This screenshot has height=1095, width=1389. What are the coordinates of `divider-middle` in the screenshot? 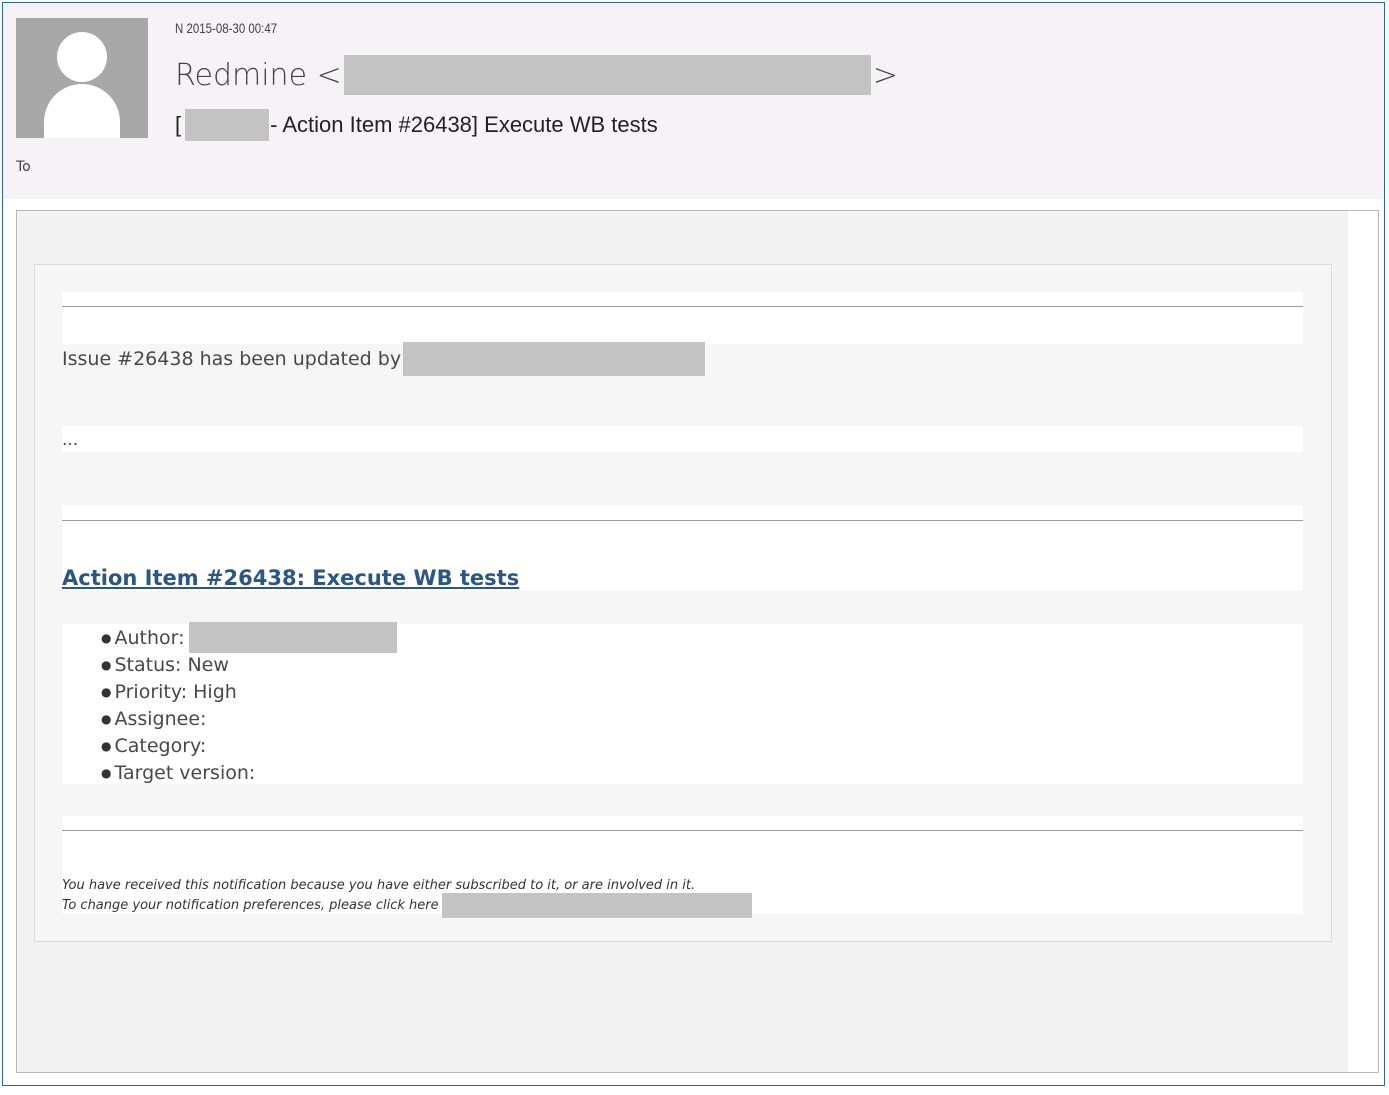 It's located at (682, 520).